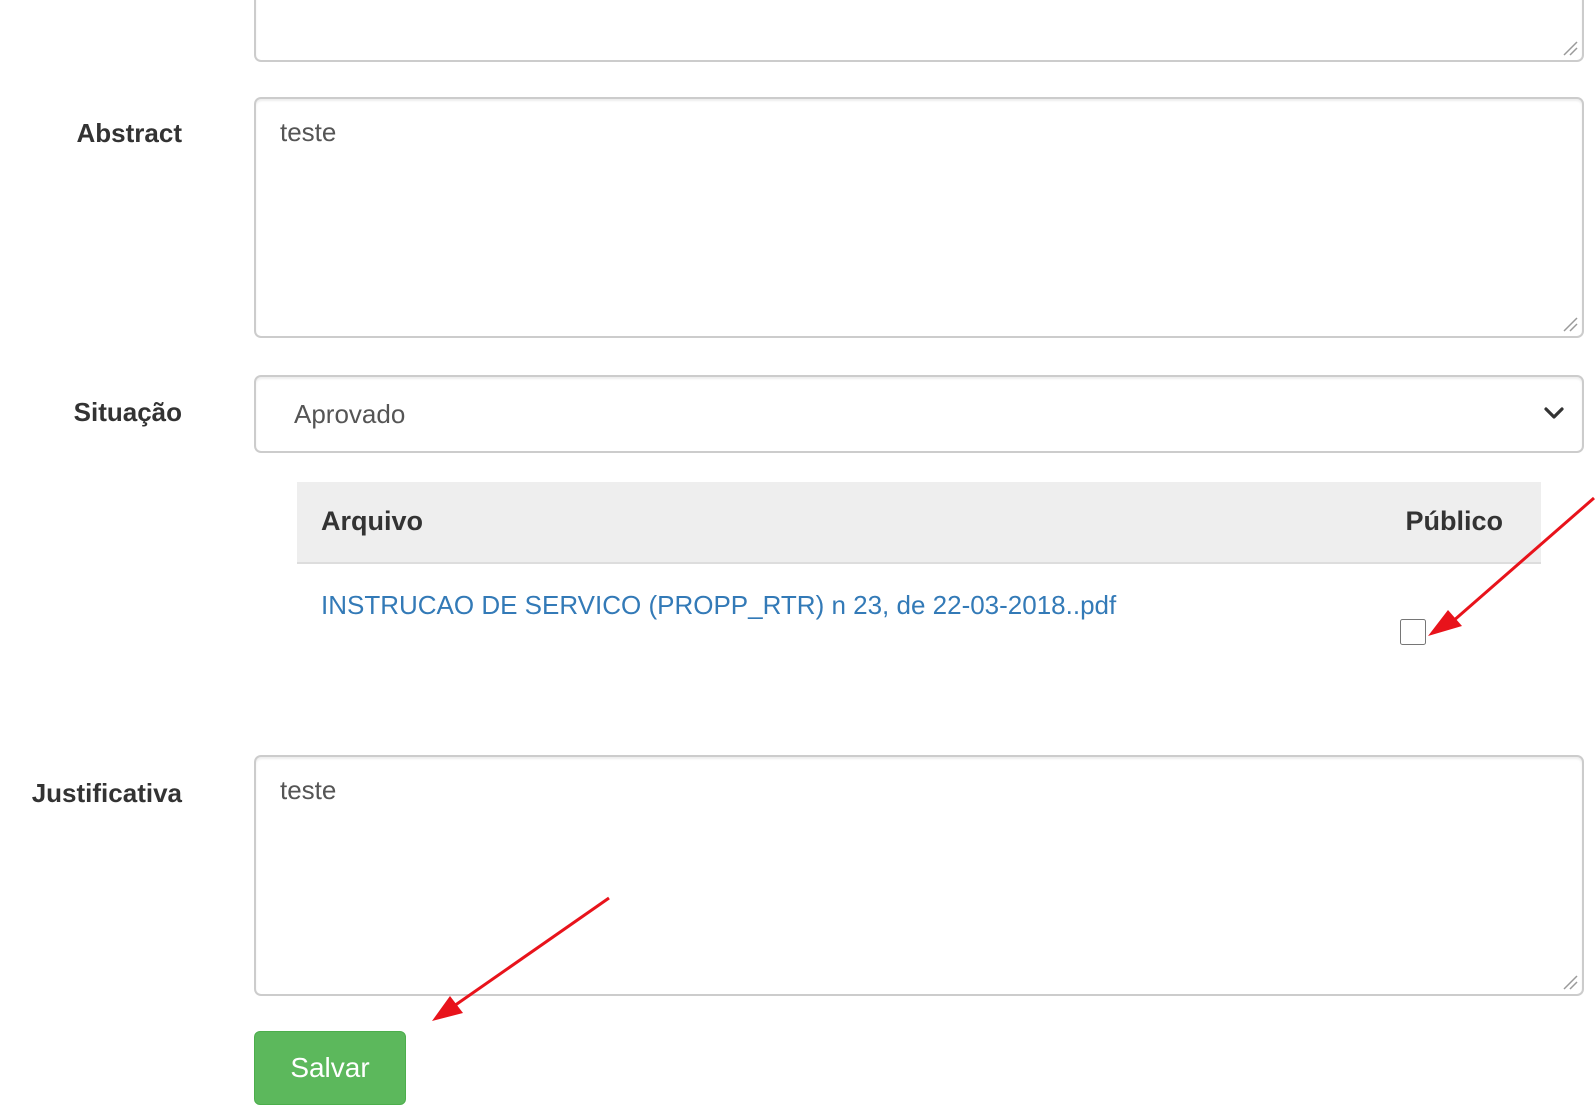 This screenshot has width=1596, height=1105. Describe the element at coordinates (330, 1068) in the screenshot. I see `save-button: Salvar` at that location.